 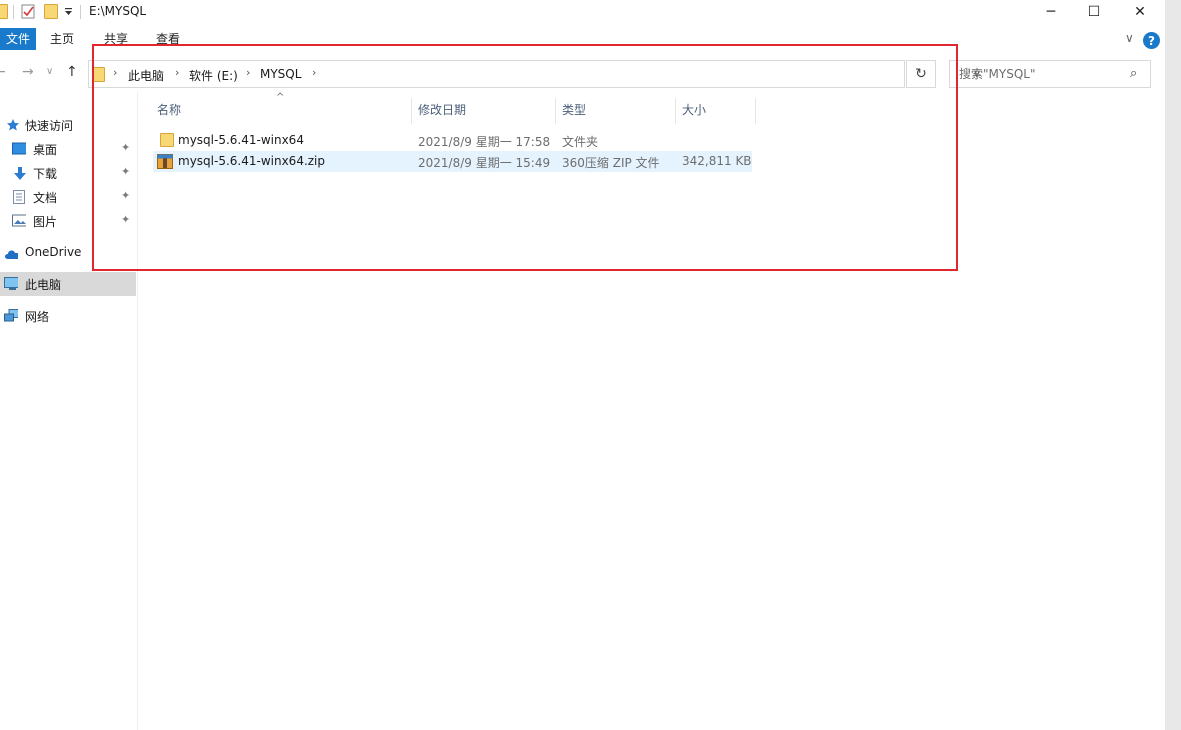 What do you see at coordinates (45, 222) in the screenshot?
I see `nav-item-label: 图片` at bounding box center [45, 222].